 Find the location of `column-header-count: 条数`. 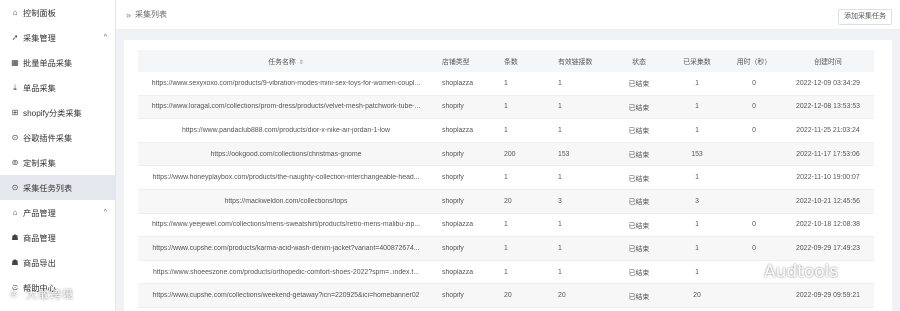

column-header-count: 条数 is located at coordinates (511, 62).